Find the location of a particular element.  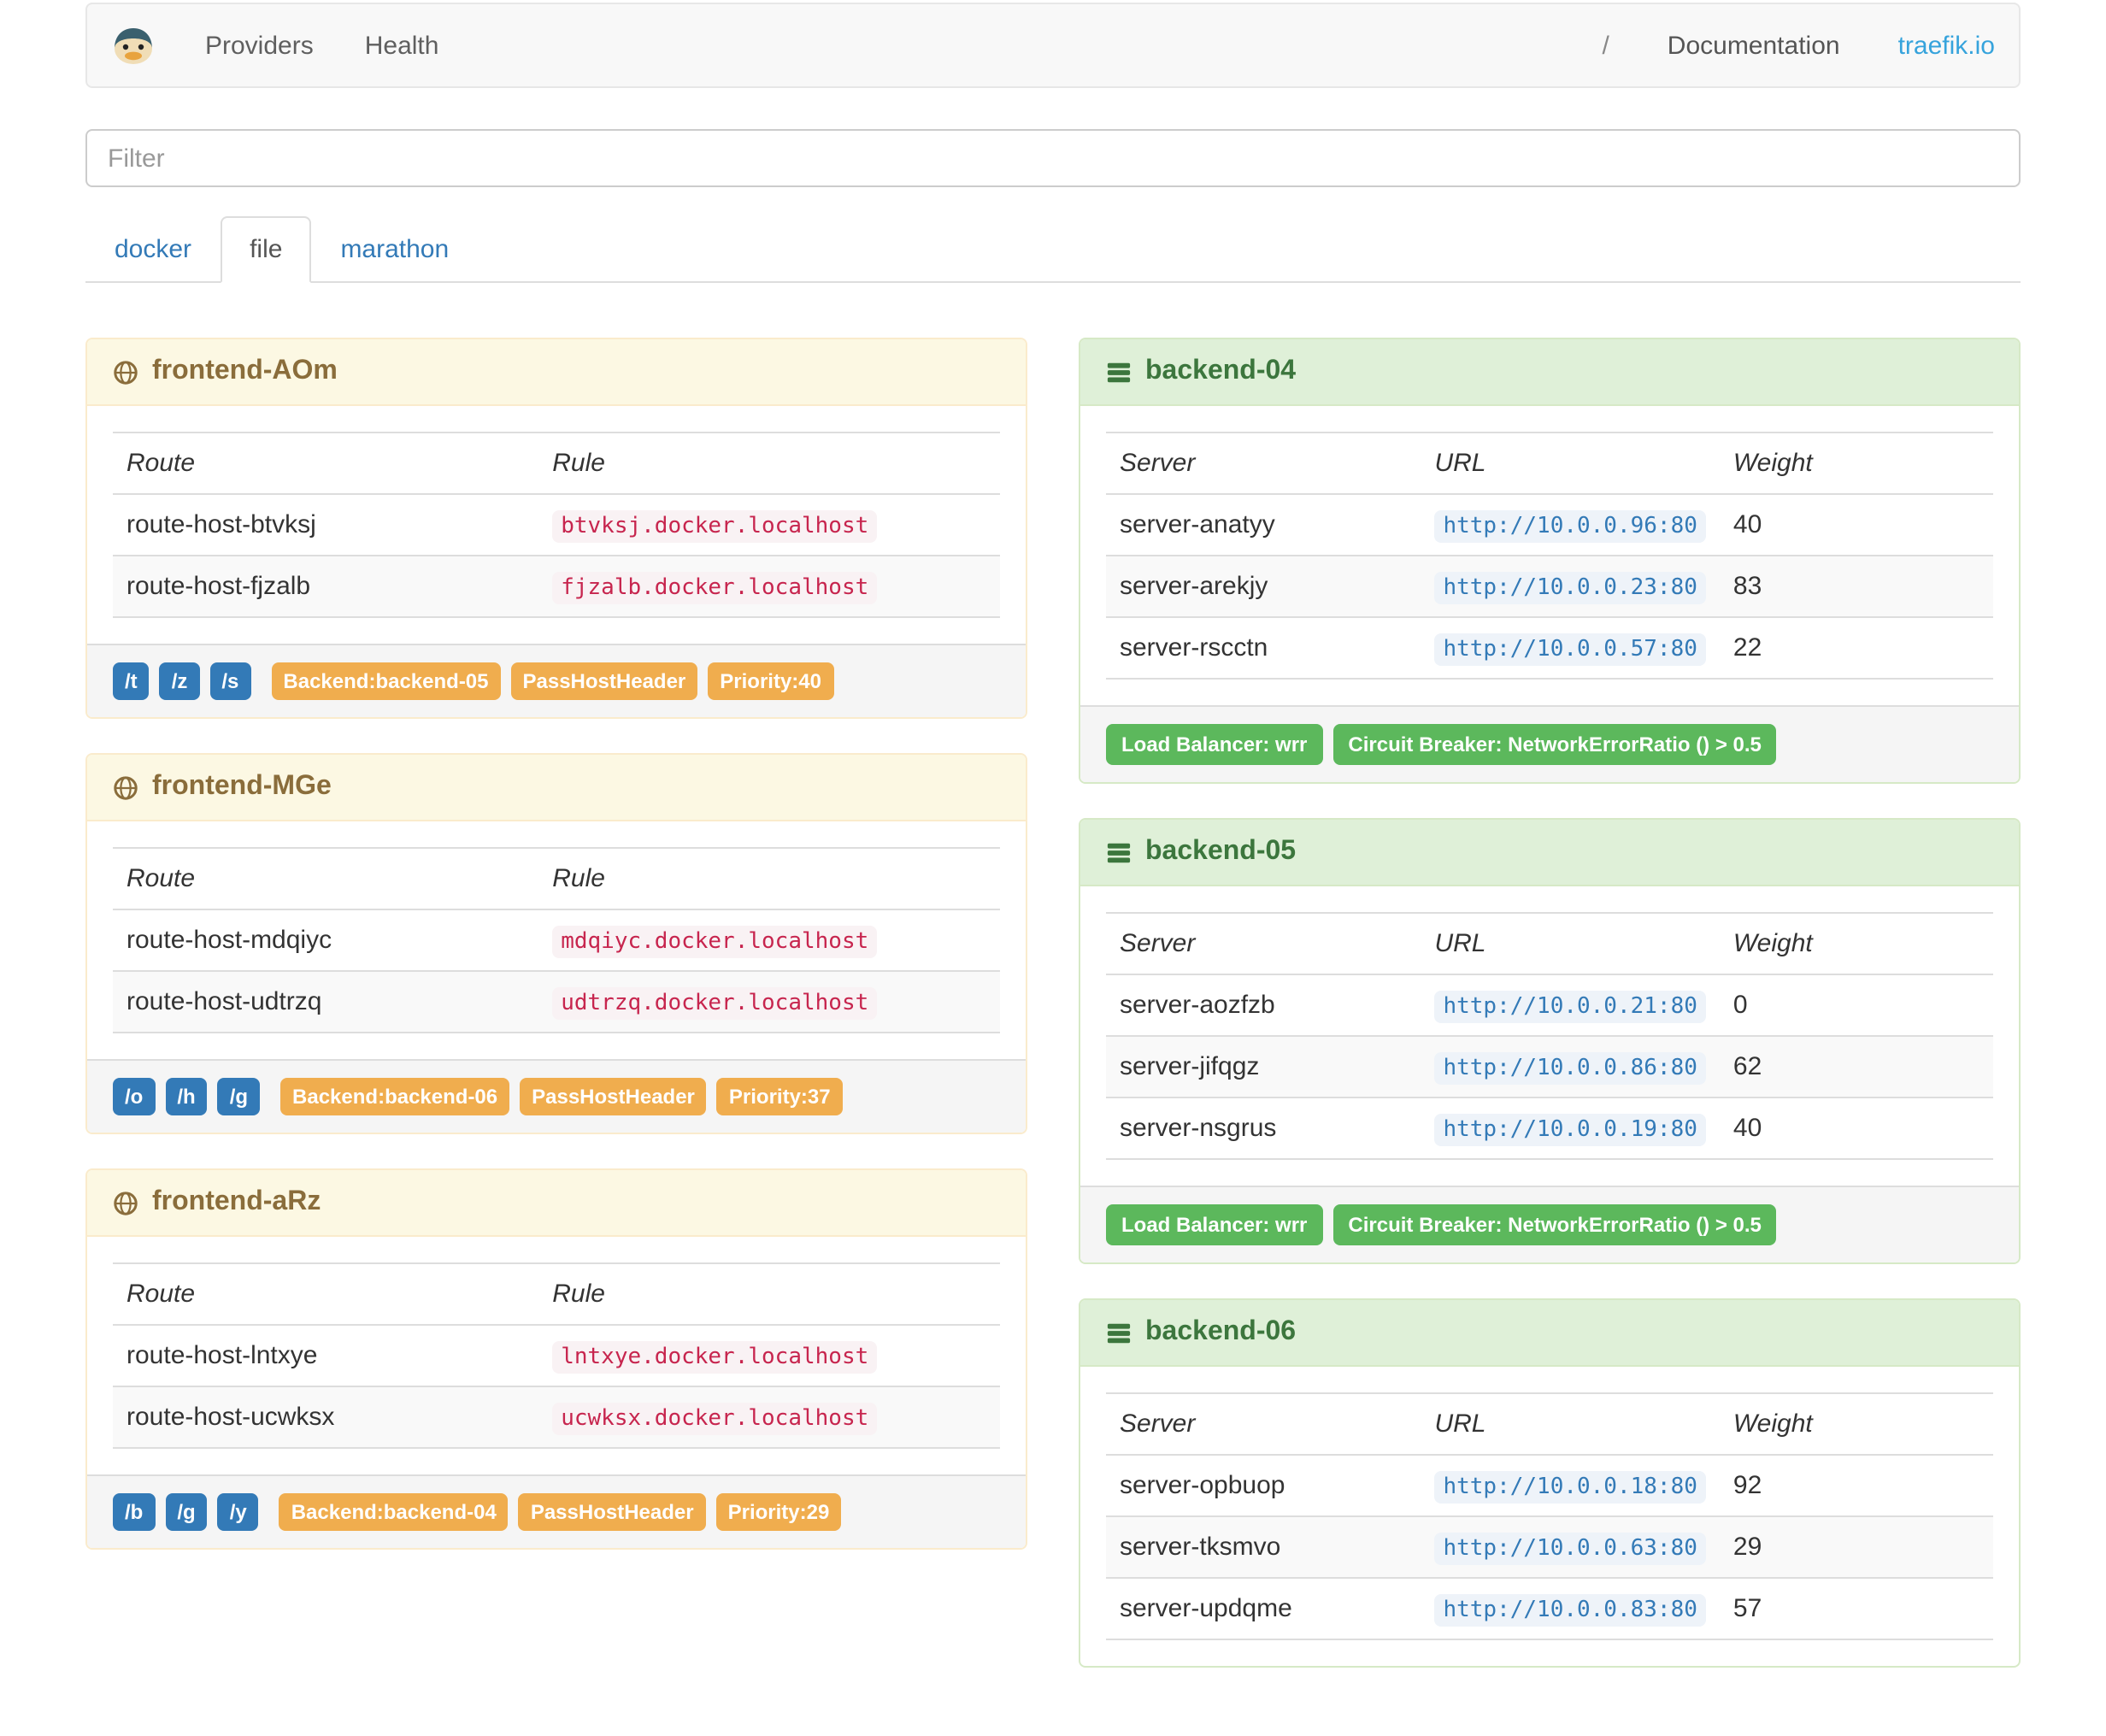

server-row: server-updqme http://10.0.0.83:80 57 is located at coordinates (1550, 1608).